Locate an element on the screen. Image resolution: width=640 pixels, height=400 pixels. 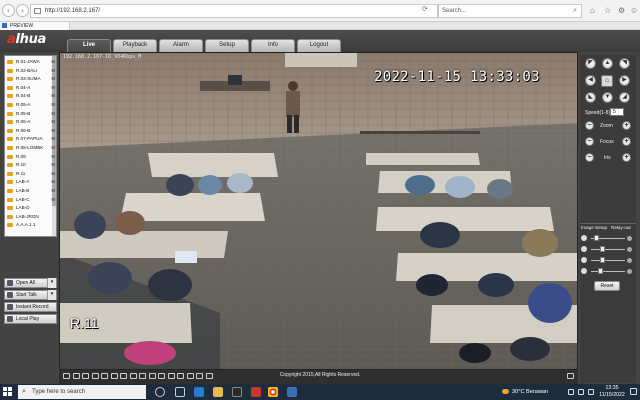
search-icon: ⌕ is located at coordinates (575, 11).